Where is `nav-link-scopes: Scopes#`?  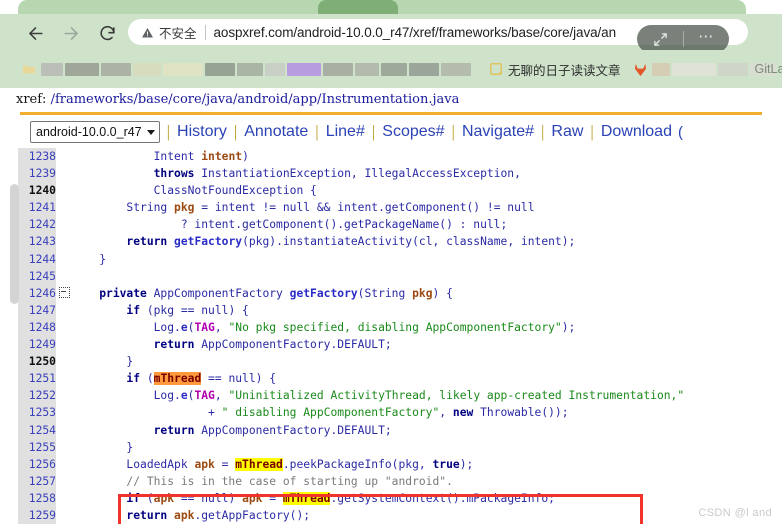 nav-link-scopes: Scopes# is located at coordinates (413, 132).